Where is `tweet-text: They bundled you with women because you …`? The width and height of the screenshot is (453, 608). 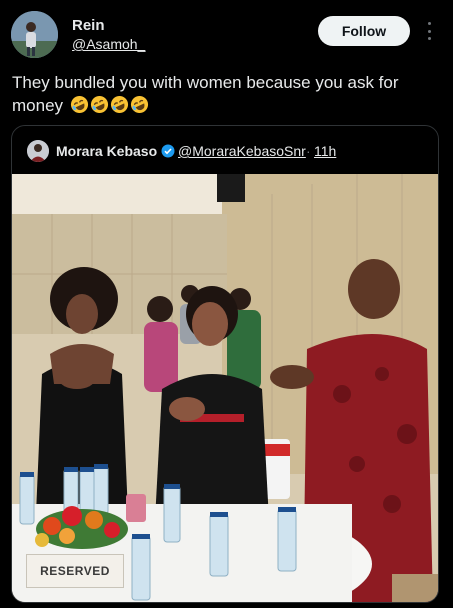 tweet-text: They bundled you with women because you … is located at coordinates (227, 95).